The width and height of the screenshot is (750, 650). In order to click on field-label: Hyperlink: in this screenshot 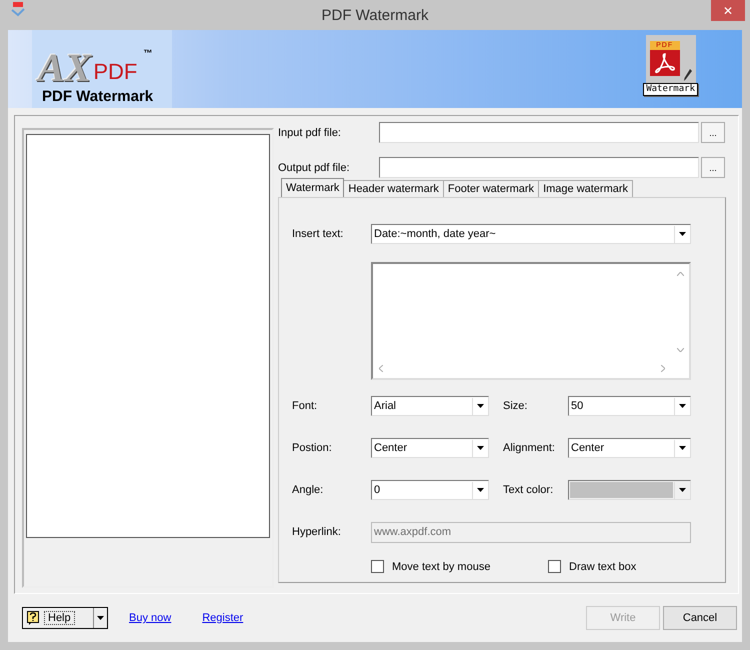, I will do `click(317, 532)`.